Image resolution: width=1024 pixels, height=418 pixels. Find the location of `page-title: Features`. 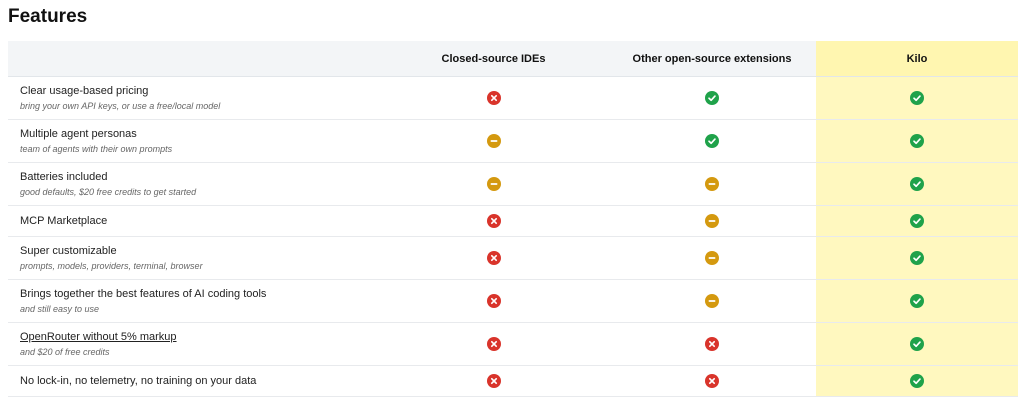

page-title: Features is located at coordinates (48, 16).